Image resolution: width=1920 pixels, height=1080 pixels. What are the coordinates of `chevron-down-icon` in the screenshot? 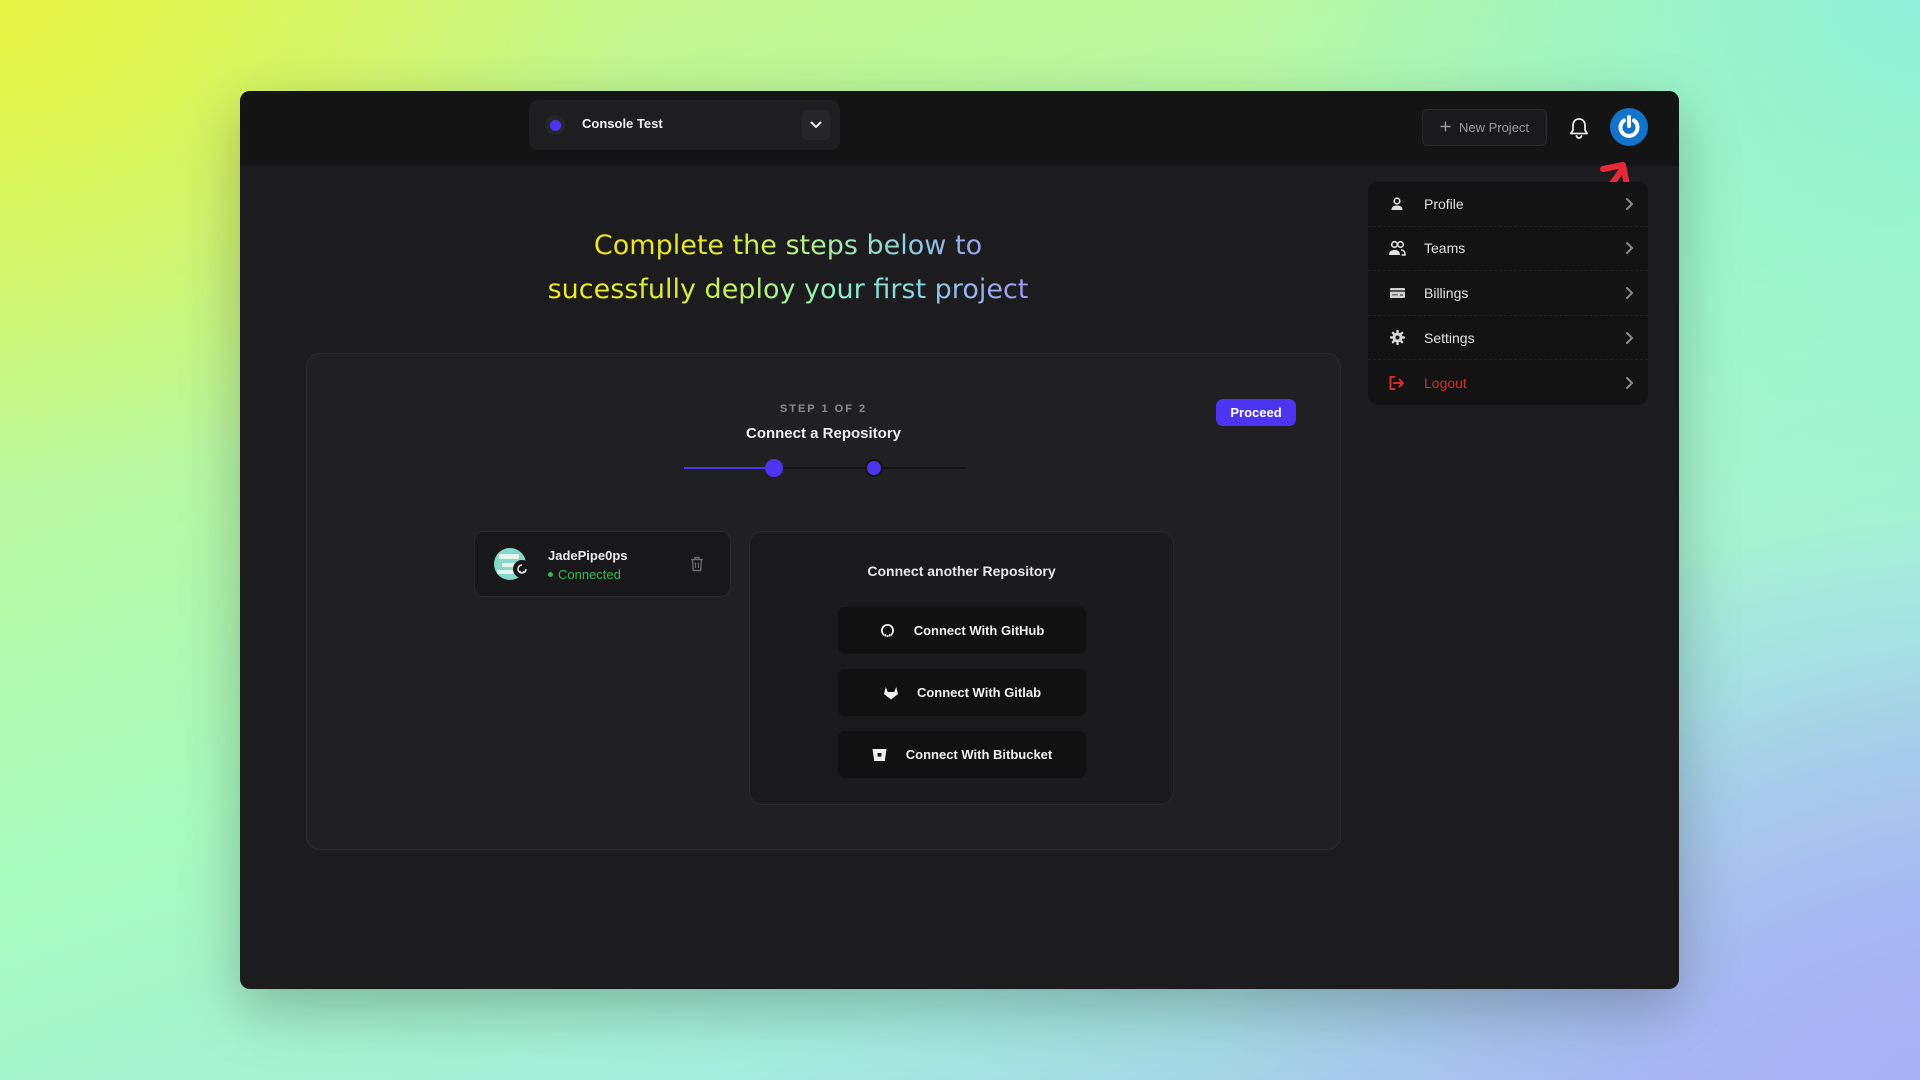 It's located at (816, 125).